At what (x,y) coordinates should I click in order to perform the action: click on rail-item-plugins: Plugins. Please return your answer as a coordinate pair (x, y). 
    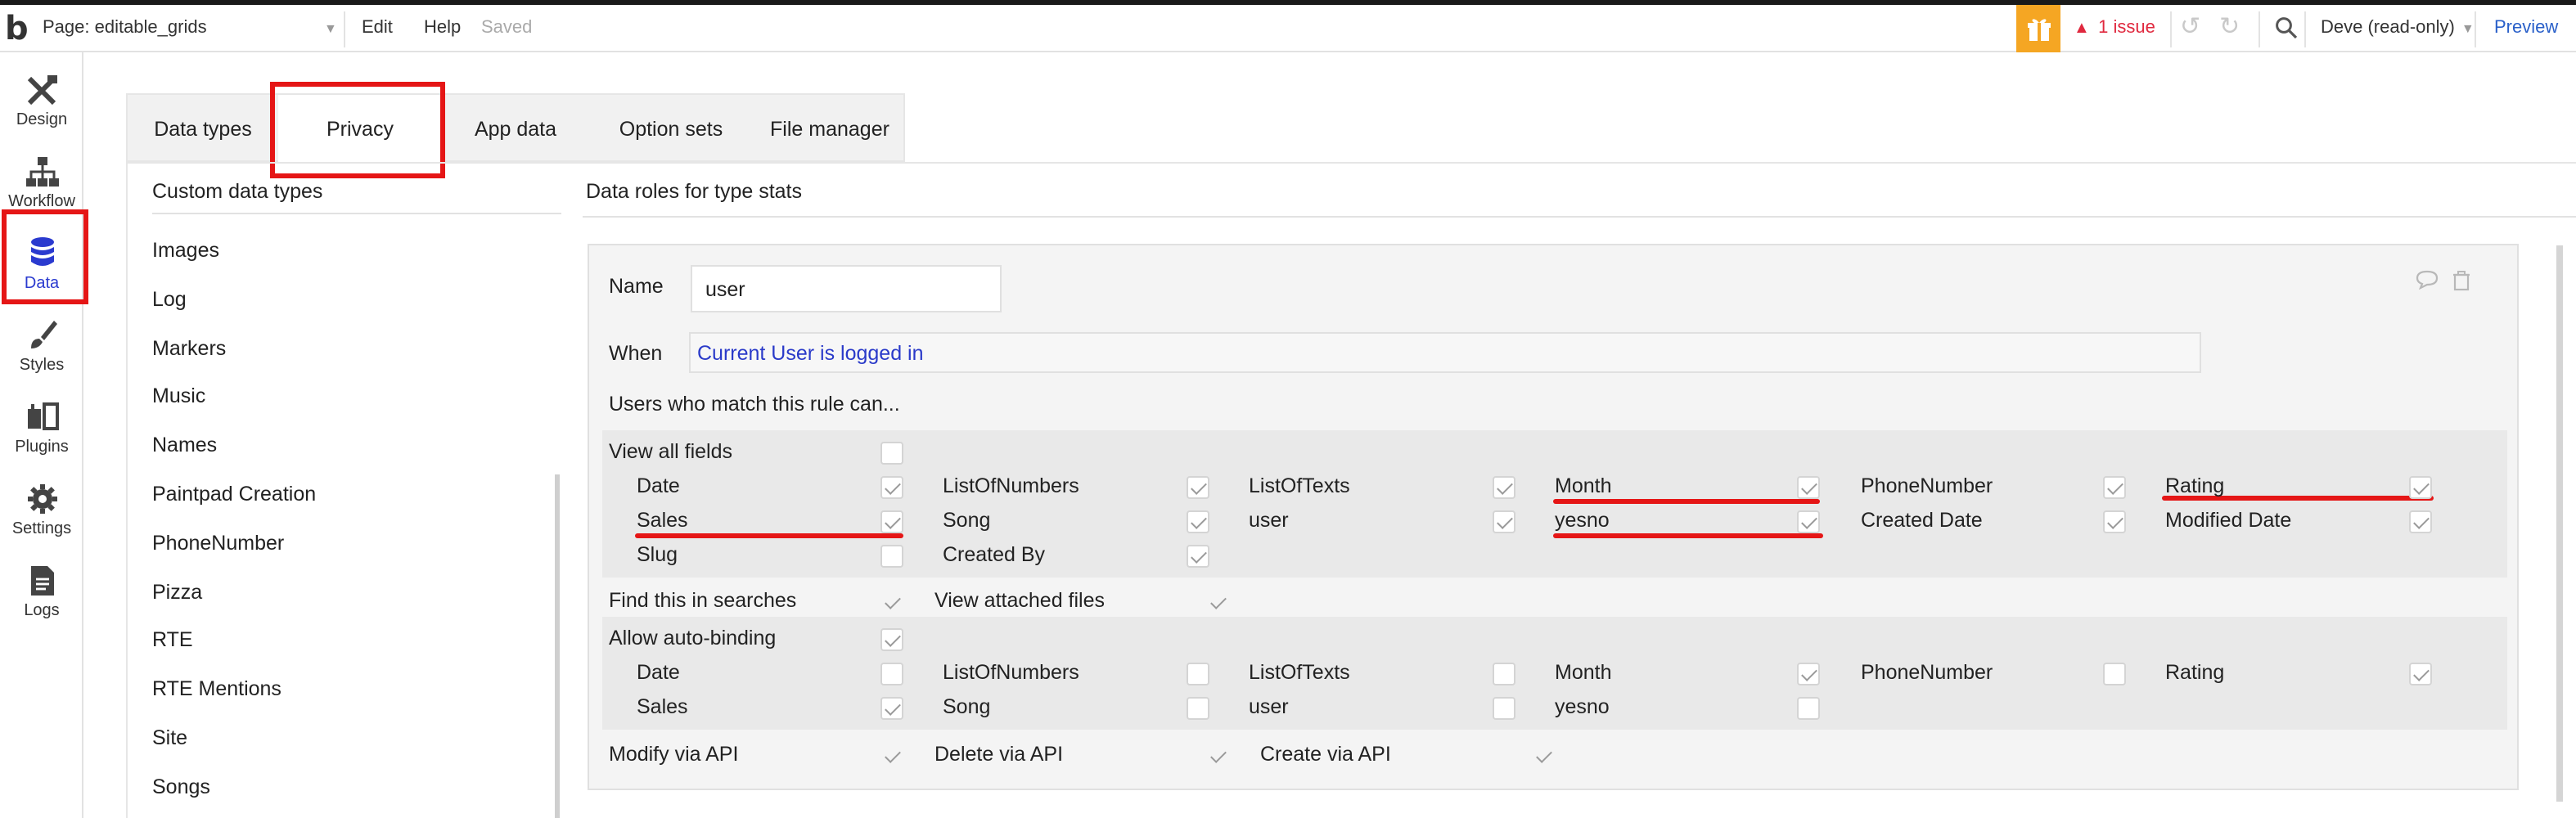
    Looking at the image, I should click on (42, 427).